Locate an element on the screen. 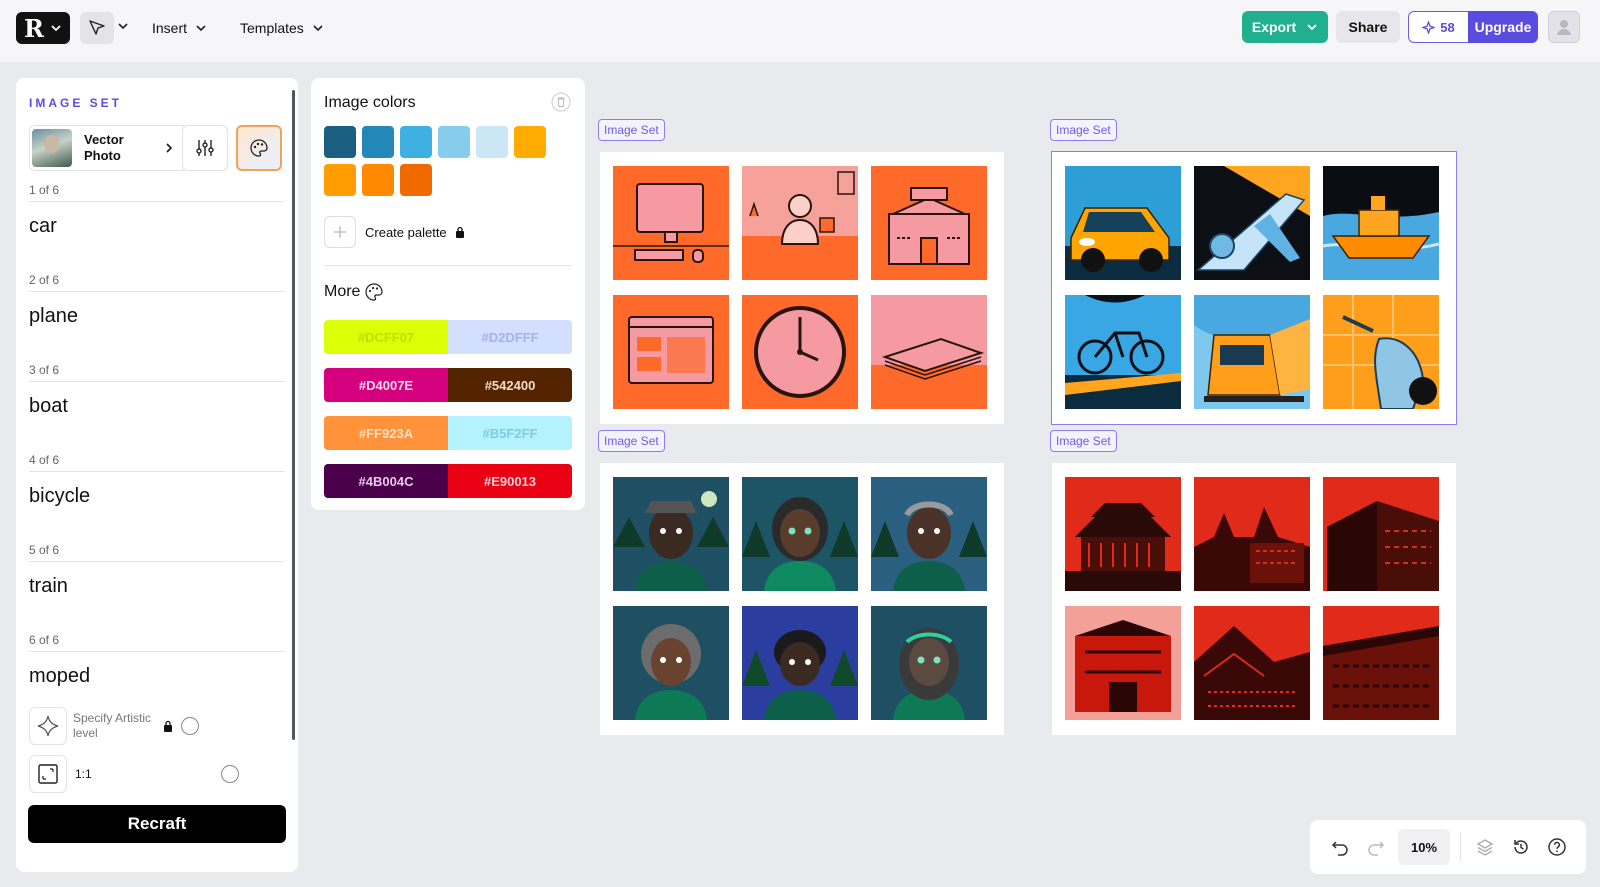 The image size is (1600, 887). insert-menu: Insert is located at coordinates (179, 28).